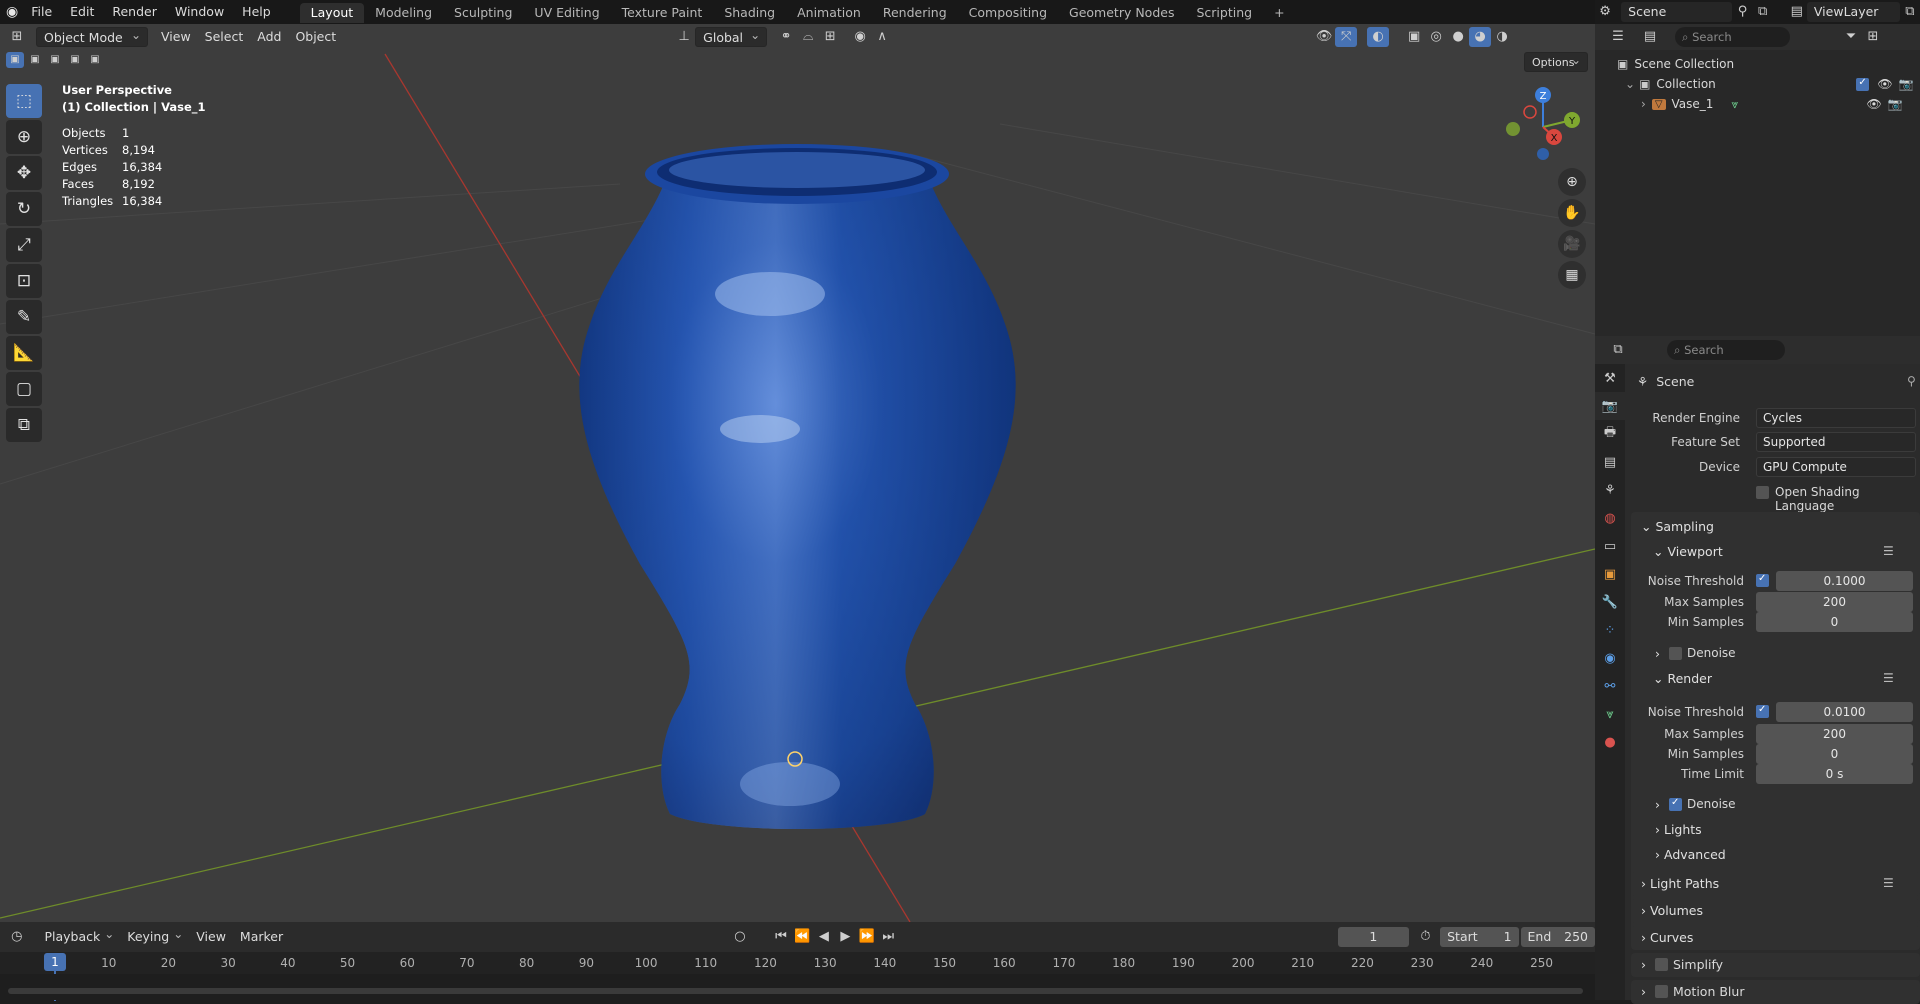 The image size is (1920, 1004). I want to click on ortho-grid-icon: ▦, so click(1572, 275).